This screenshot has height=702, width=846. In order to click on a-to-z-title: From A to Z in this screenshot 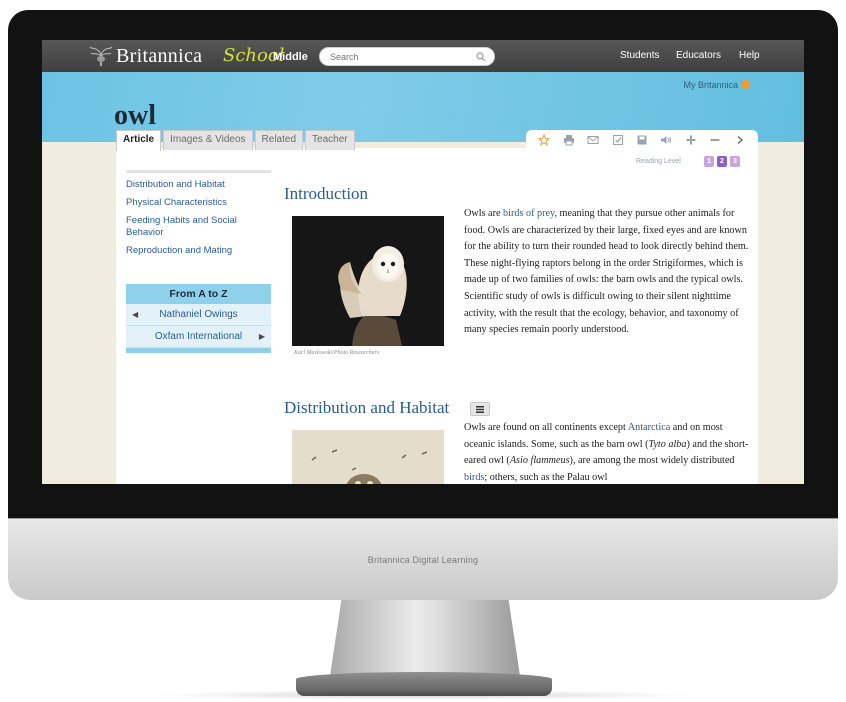, I will do `click(198, 294)`.